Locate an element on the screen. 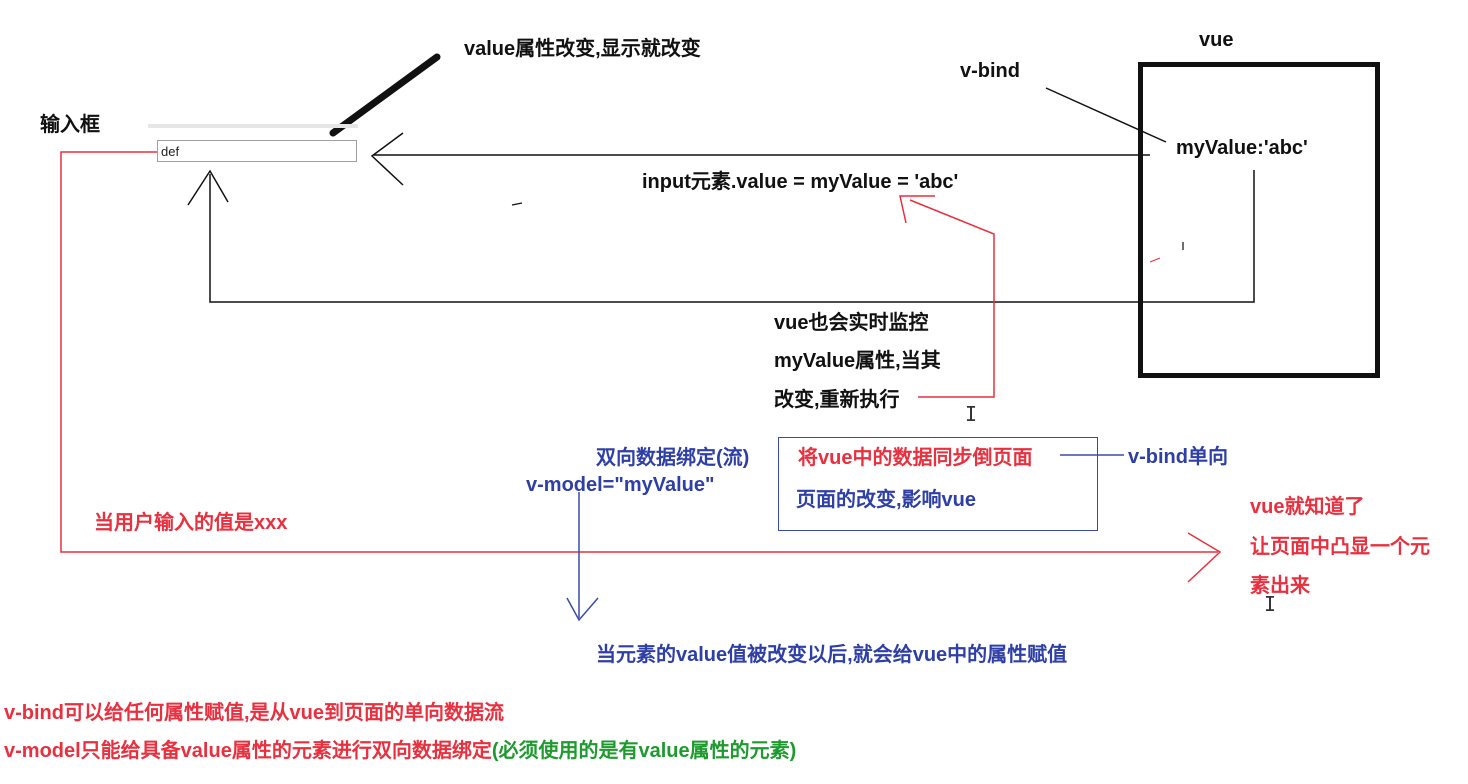  two-way-title: 双向数据绑定(流) is located at coordinates (673, 458).